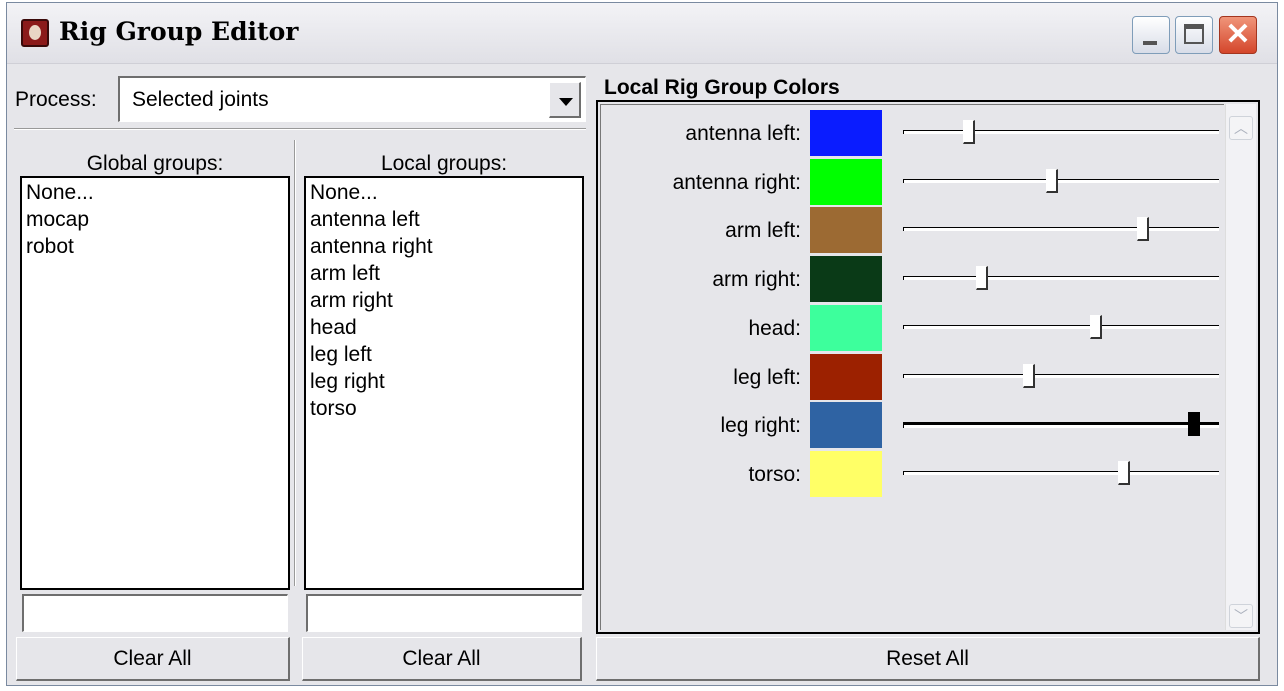 Image resolution: width=1284 pixels, height=691 pixels. What do you see at coordinates (444, 219) in the screenshot?
I see `list-item: antenna left` at bounding box center [444, 219].